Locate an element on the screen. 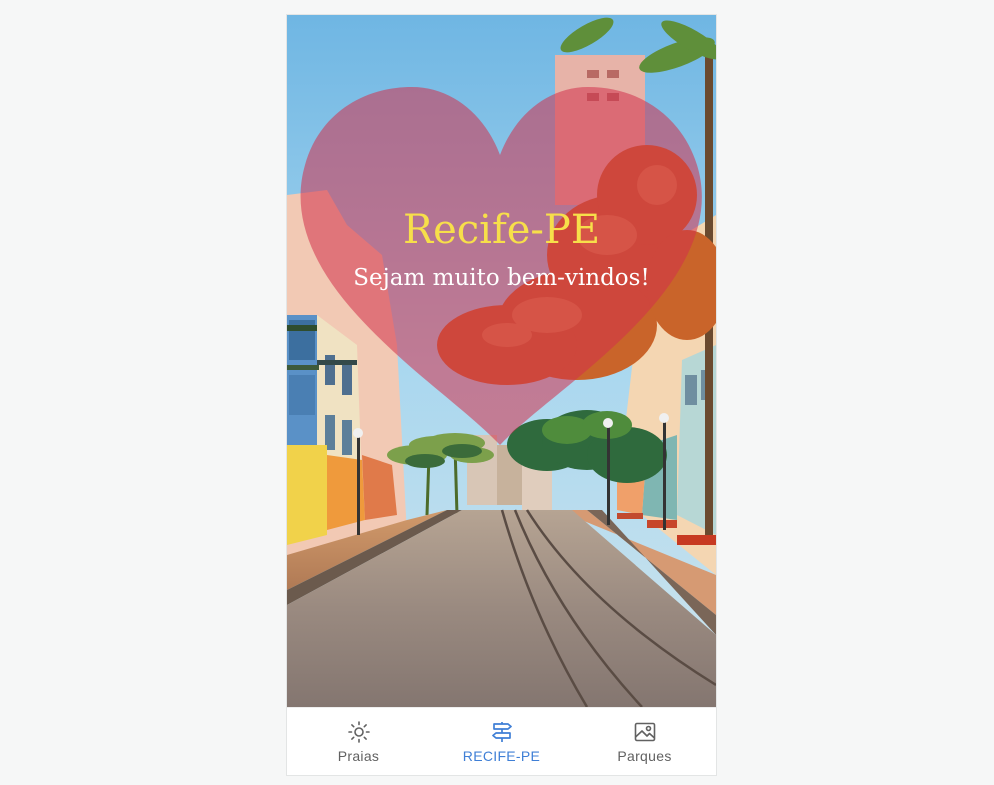 The width and height of the screenshot is (994, 785). signpost-icon is located at coordinates (501, 731).